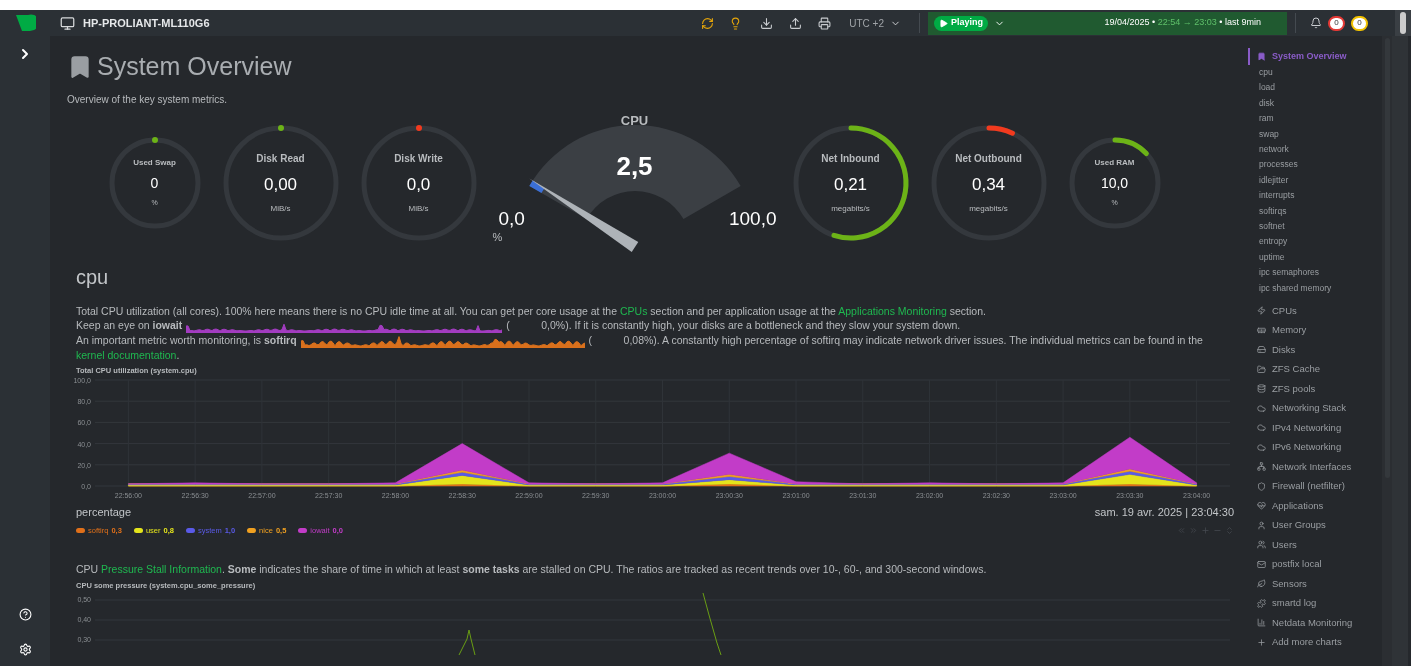 The height and width of the screenshot is (666, 1411). I want to click on description-text: Keep an eye on iowait ( 0,0%). If it is constantly high, your disks are a bottleneck and they slow your system down., so click(655, 326).